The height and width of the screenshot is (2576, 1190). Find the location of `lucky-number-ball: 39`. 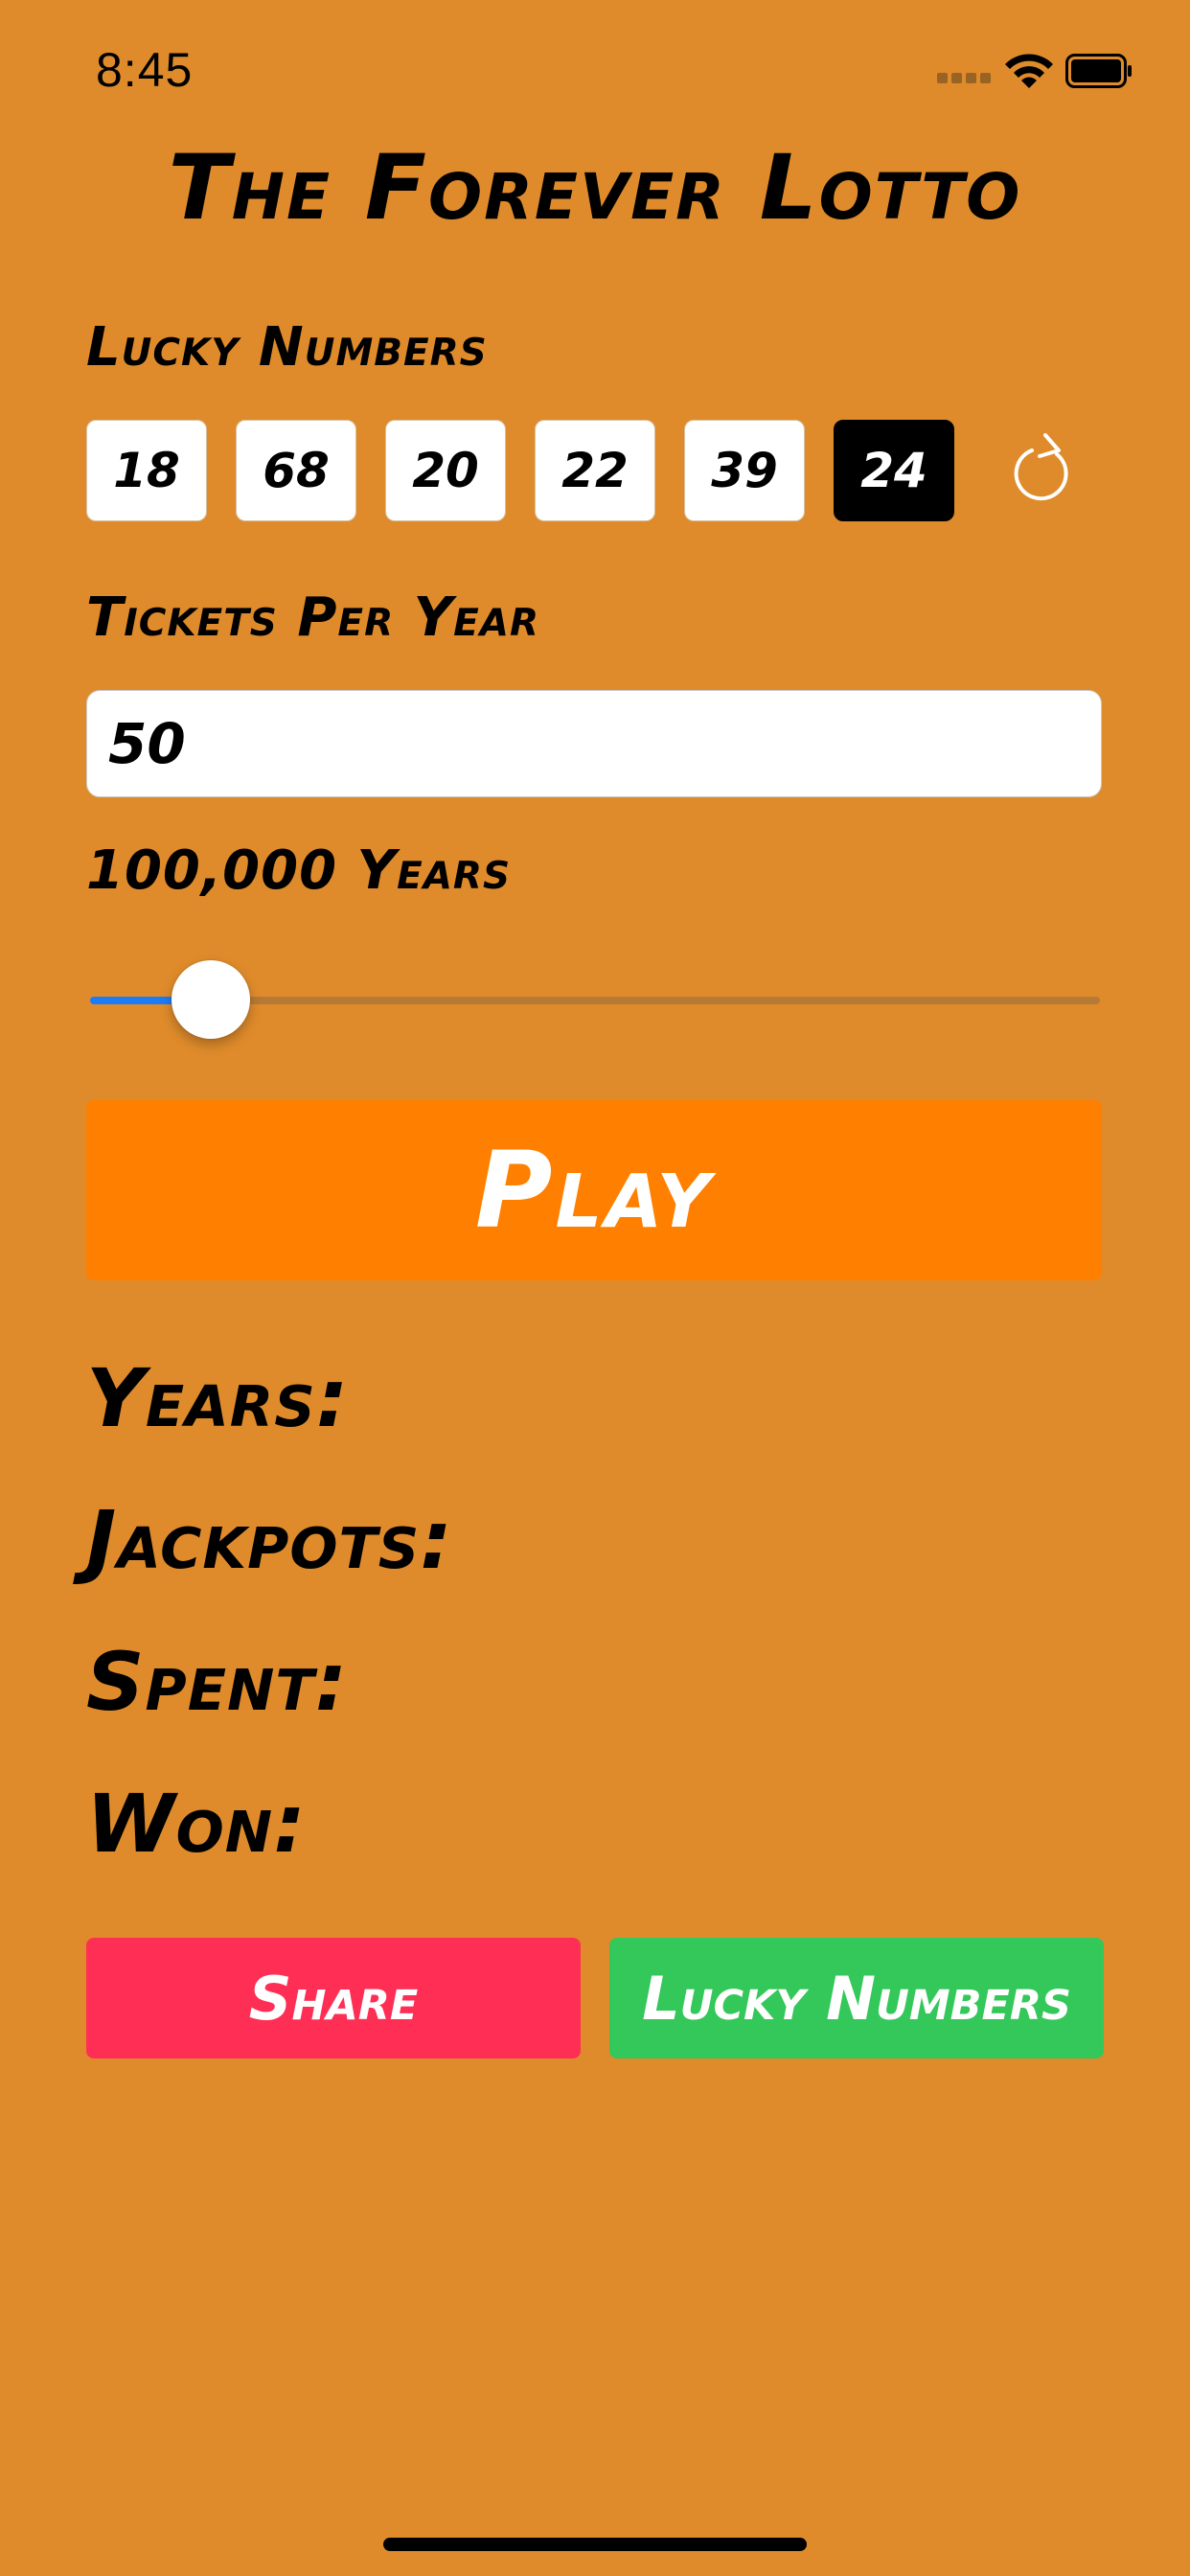

lucky-number-ball: 39 is located at coordinates (745, 470).